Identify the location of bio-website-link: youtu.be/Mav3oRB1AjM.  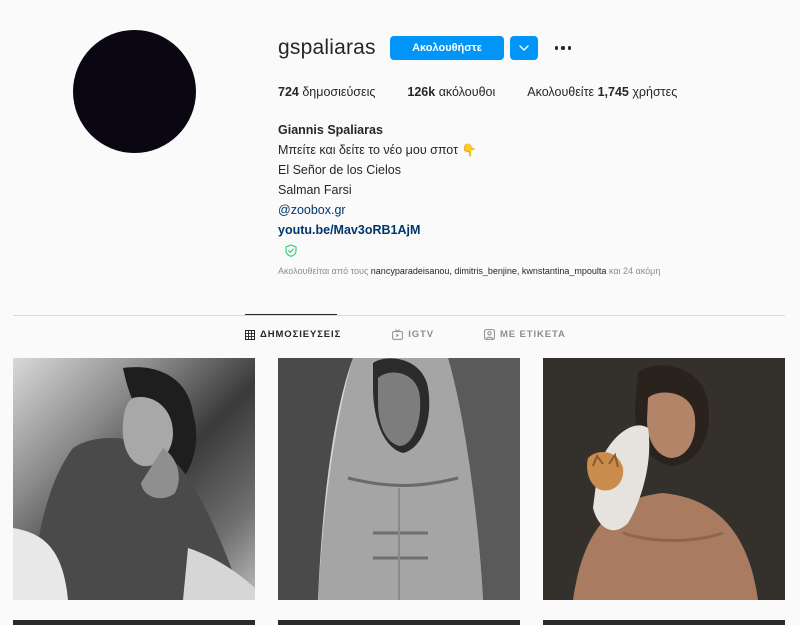
(377, 230).